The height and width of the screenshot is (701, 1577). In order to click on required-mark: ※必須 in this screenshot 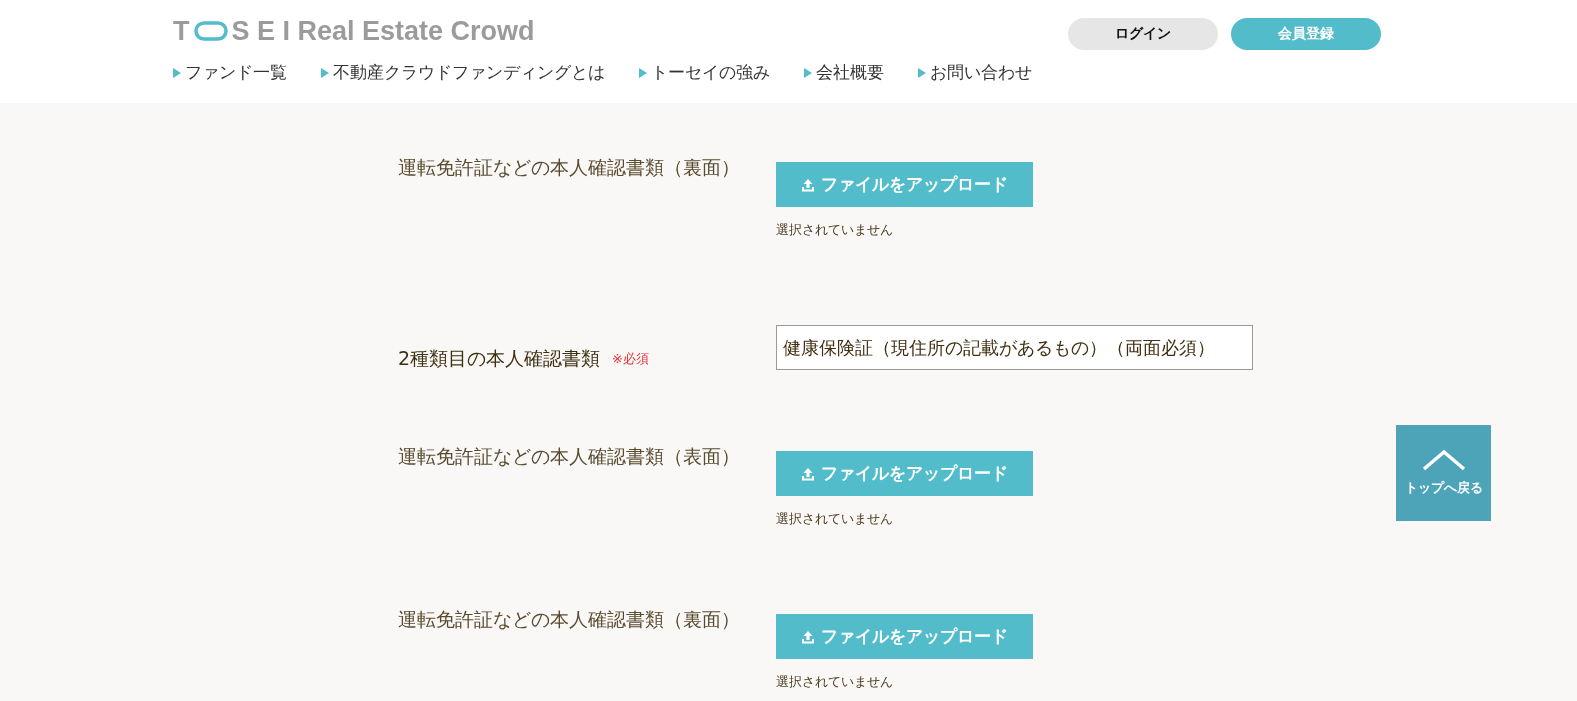, I will do `click(630, 359)`.